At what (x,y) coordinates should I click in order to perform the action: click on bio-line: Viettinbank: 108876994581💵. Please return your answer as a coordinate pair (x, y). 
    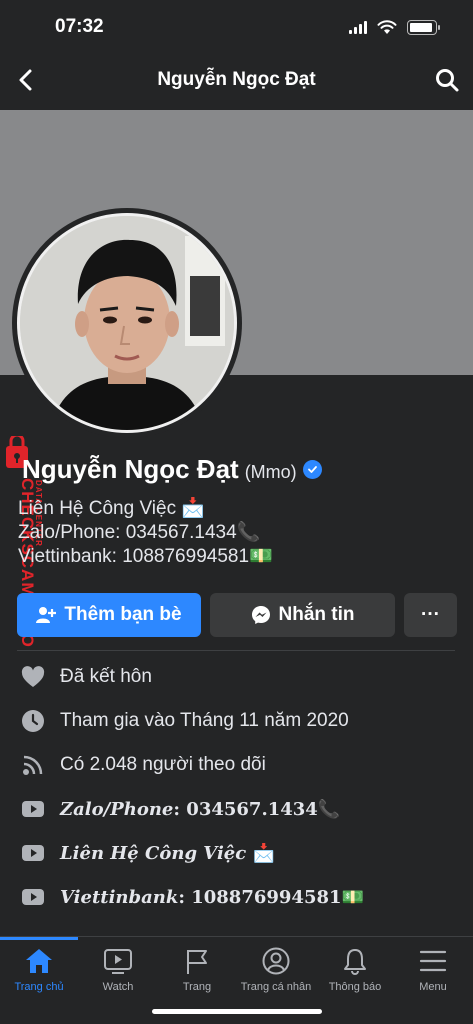
    Looking at the image, I should click on (145, 556).